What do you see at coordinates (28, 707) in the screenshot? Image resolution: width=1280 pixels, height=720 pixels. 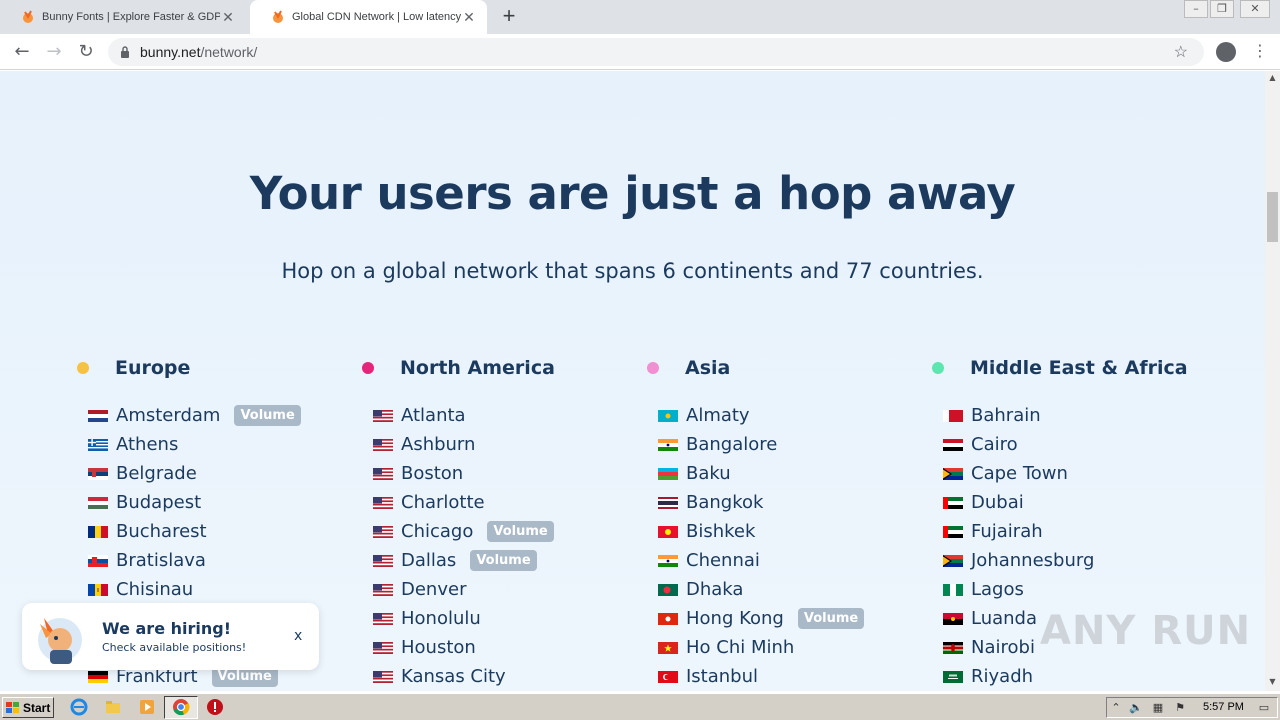 I see `start-button: Start` at bounding box center [28, 707].